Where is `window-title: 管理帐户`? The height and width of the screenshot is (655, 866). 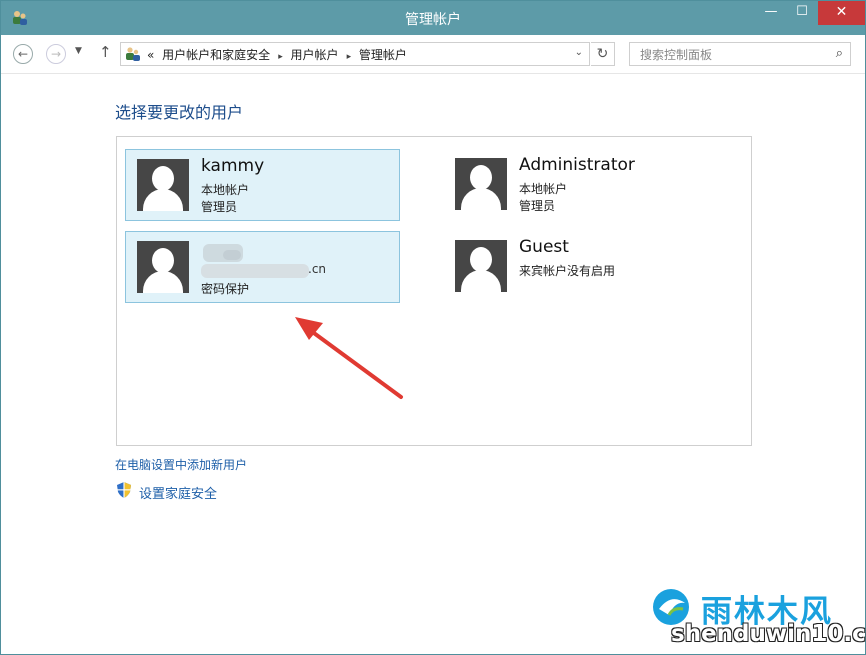
window-title: 管理帐户 is located at coordinates (433, 20).